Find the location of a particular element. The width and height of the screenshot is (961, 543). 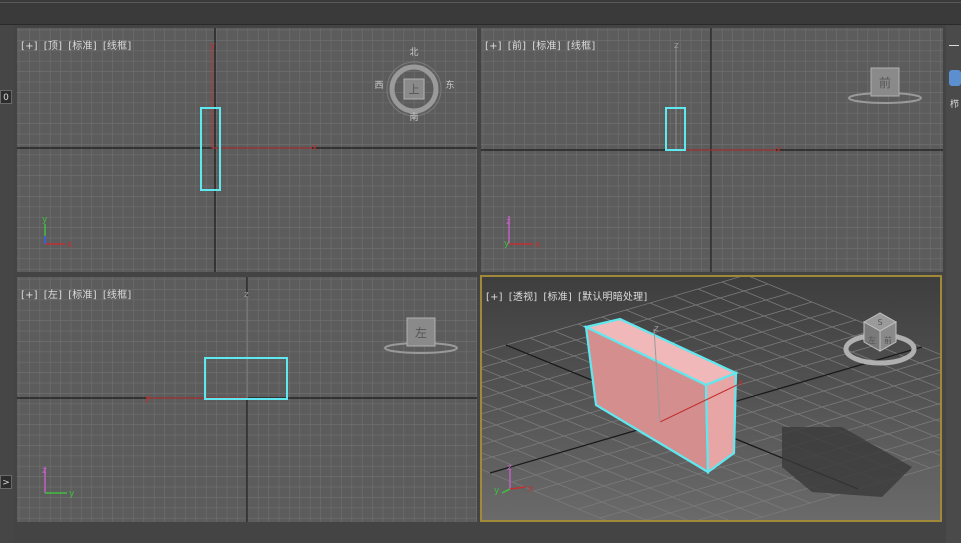

viewport-label-front: [+] [前] [标准] [线框] is located at coordinates (543, 44).